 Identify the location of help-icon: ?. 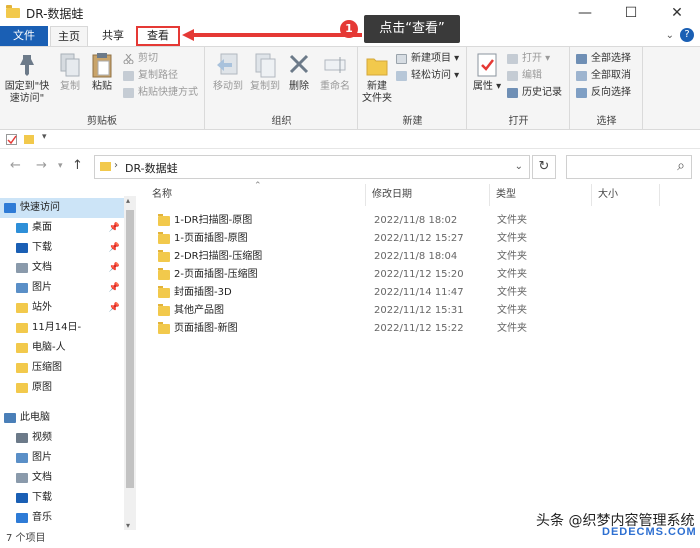
(687, 35).